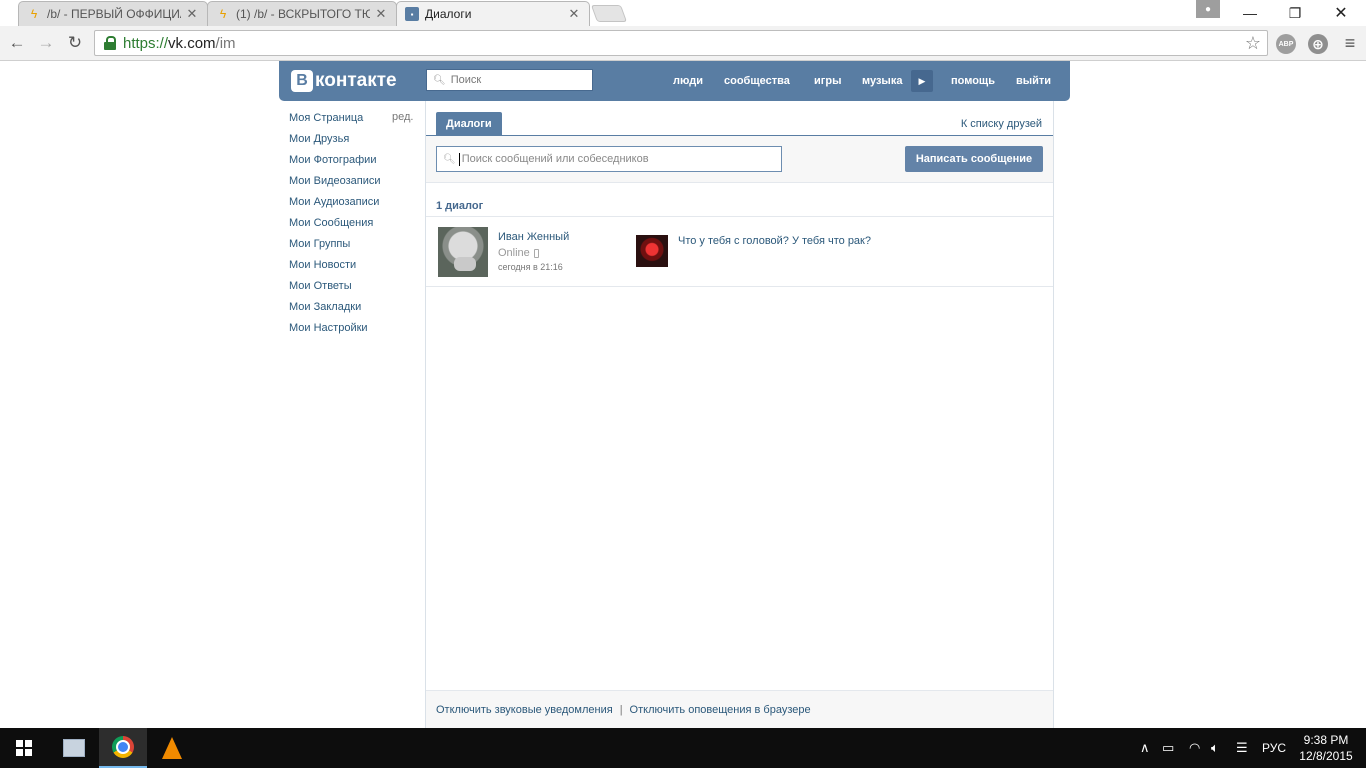 This screenshot has height=768, width=1366. Describe the element at coordinates (609, 13) in the screenshot. I see `new-tab-button` at that location.